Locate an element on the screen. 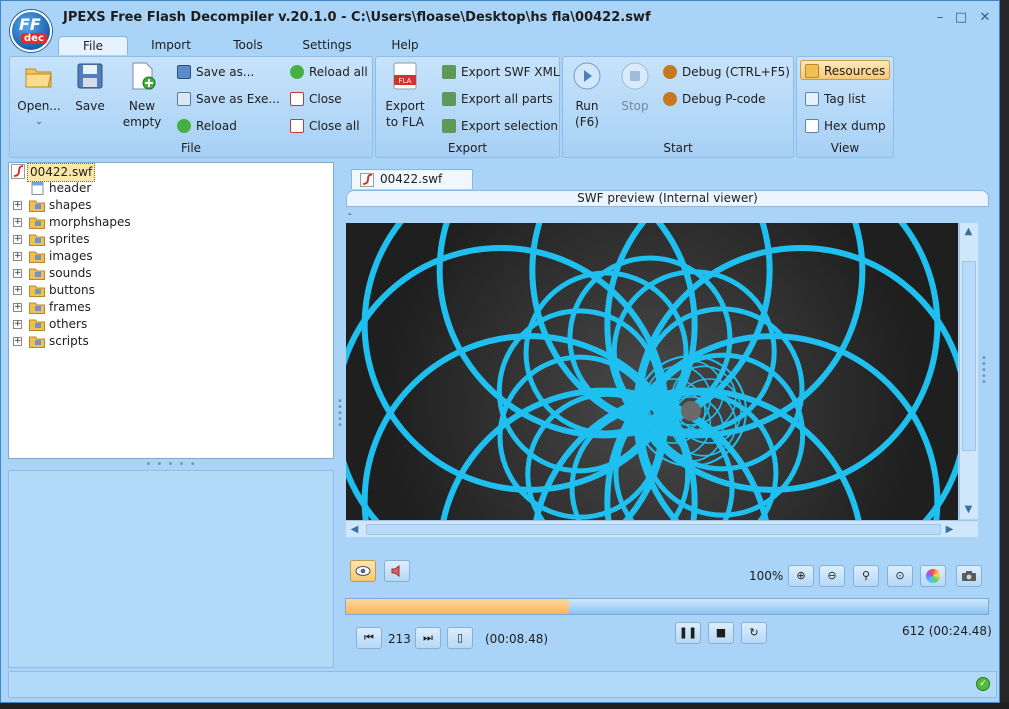 The width and height of the screenshot is (1009, 709). open-dropdown-chevron-icon: ⌄ is located at coordinates (39, 122).